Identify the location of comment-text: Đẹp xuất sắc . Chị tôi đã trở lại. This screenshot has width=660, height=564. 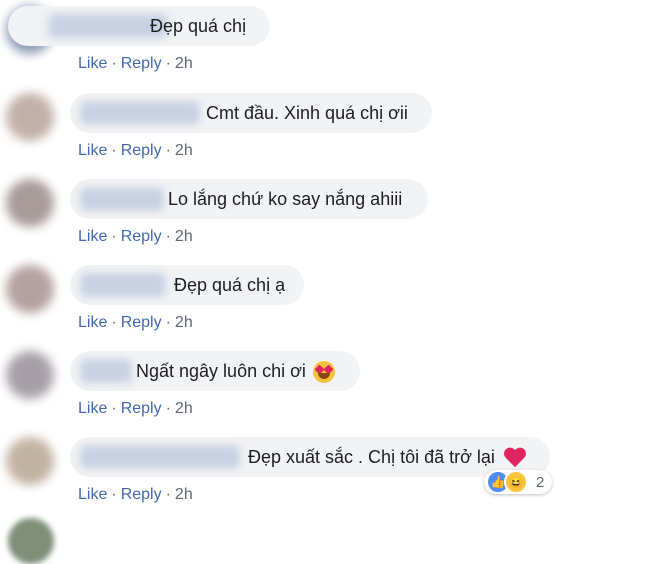
(387, 457).